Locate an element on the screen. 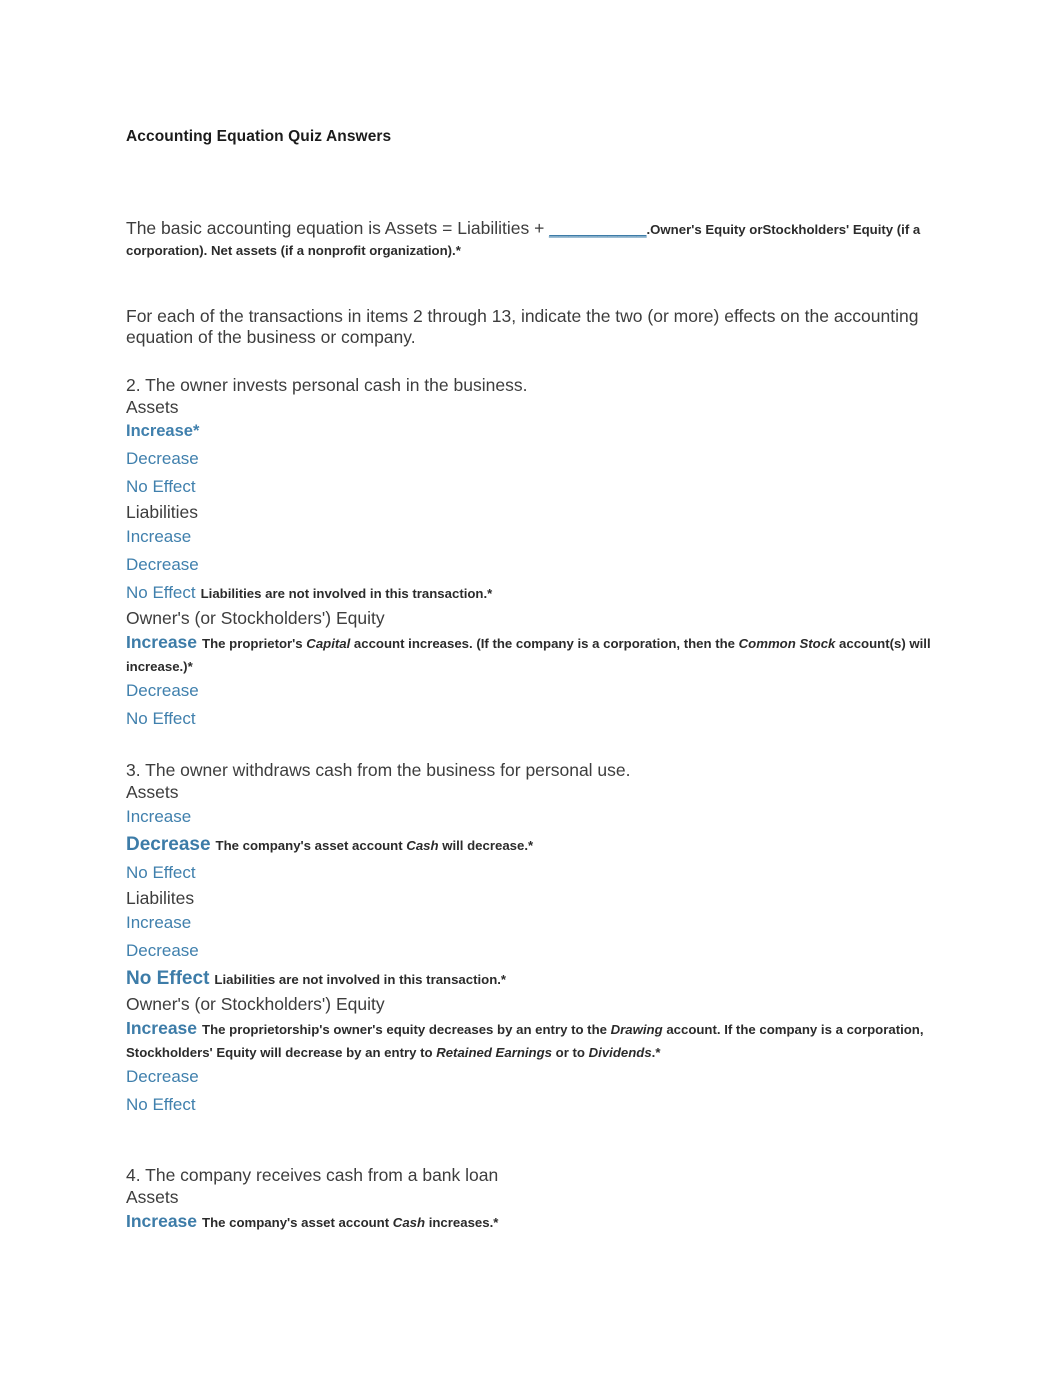  question-4-group-assets-label: Assets is located at coordinates (152, 1197).